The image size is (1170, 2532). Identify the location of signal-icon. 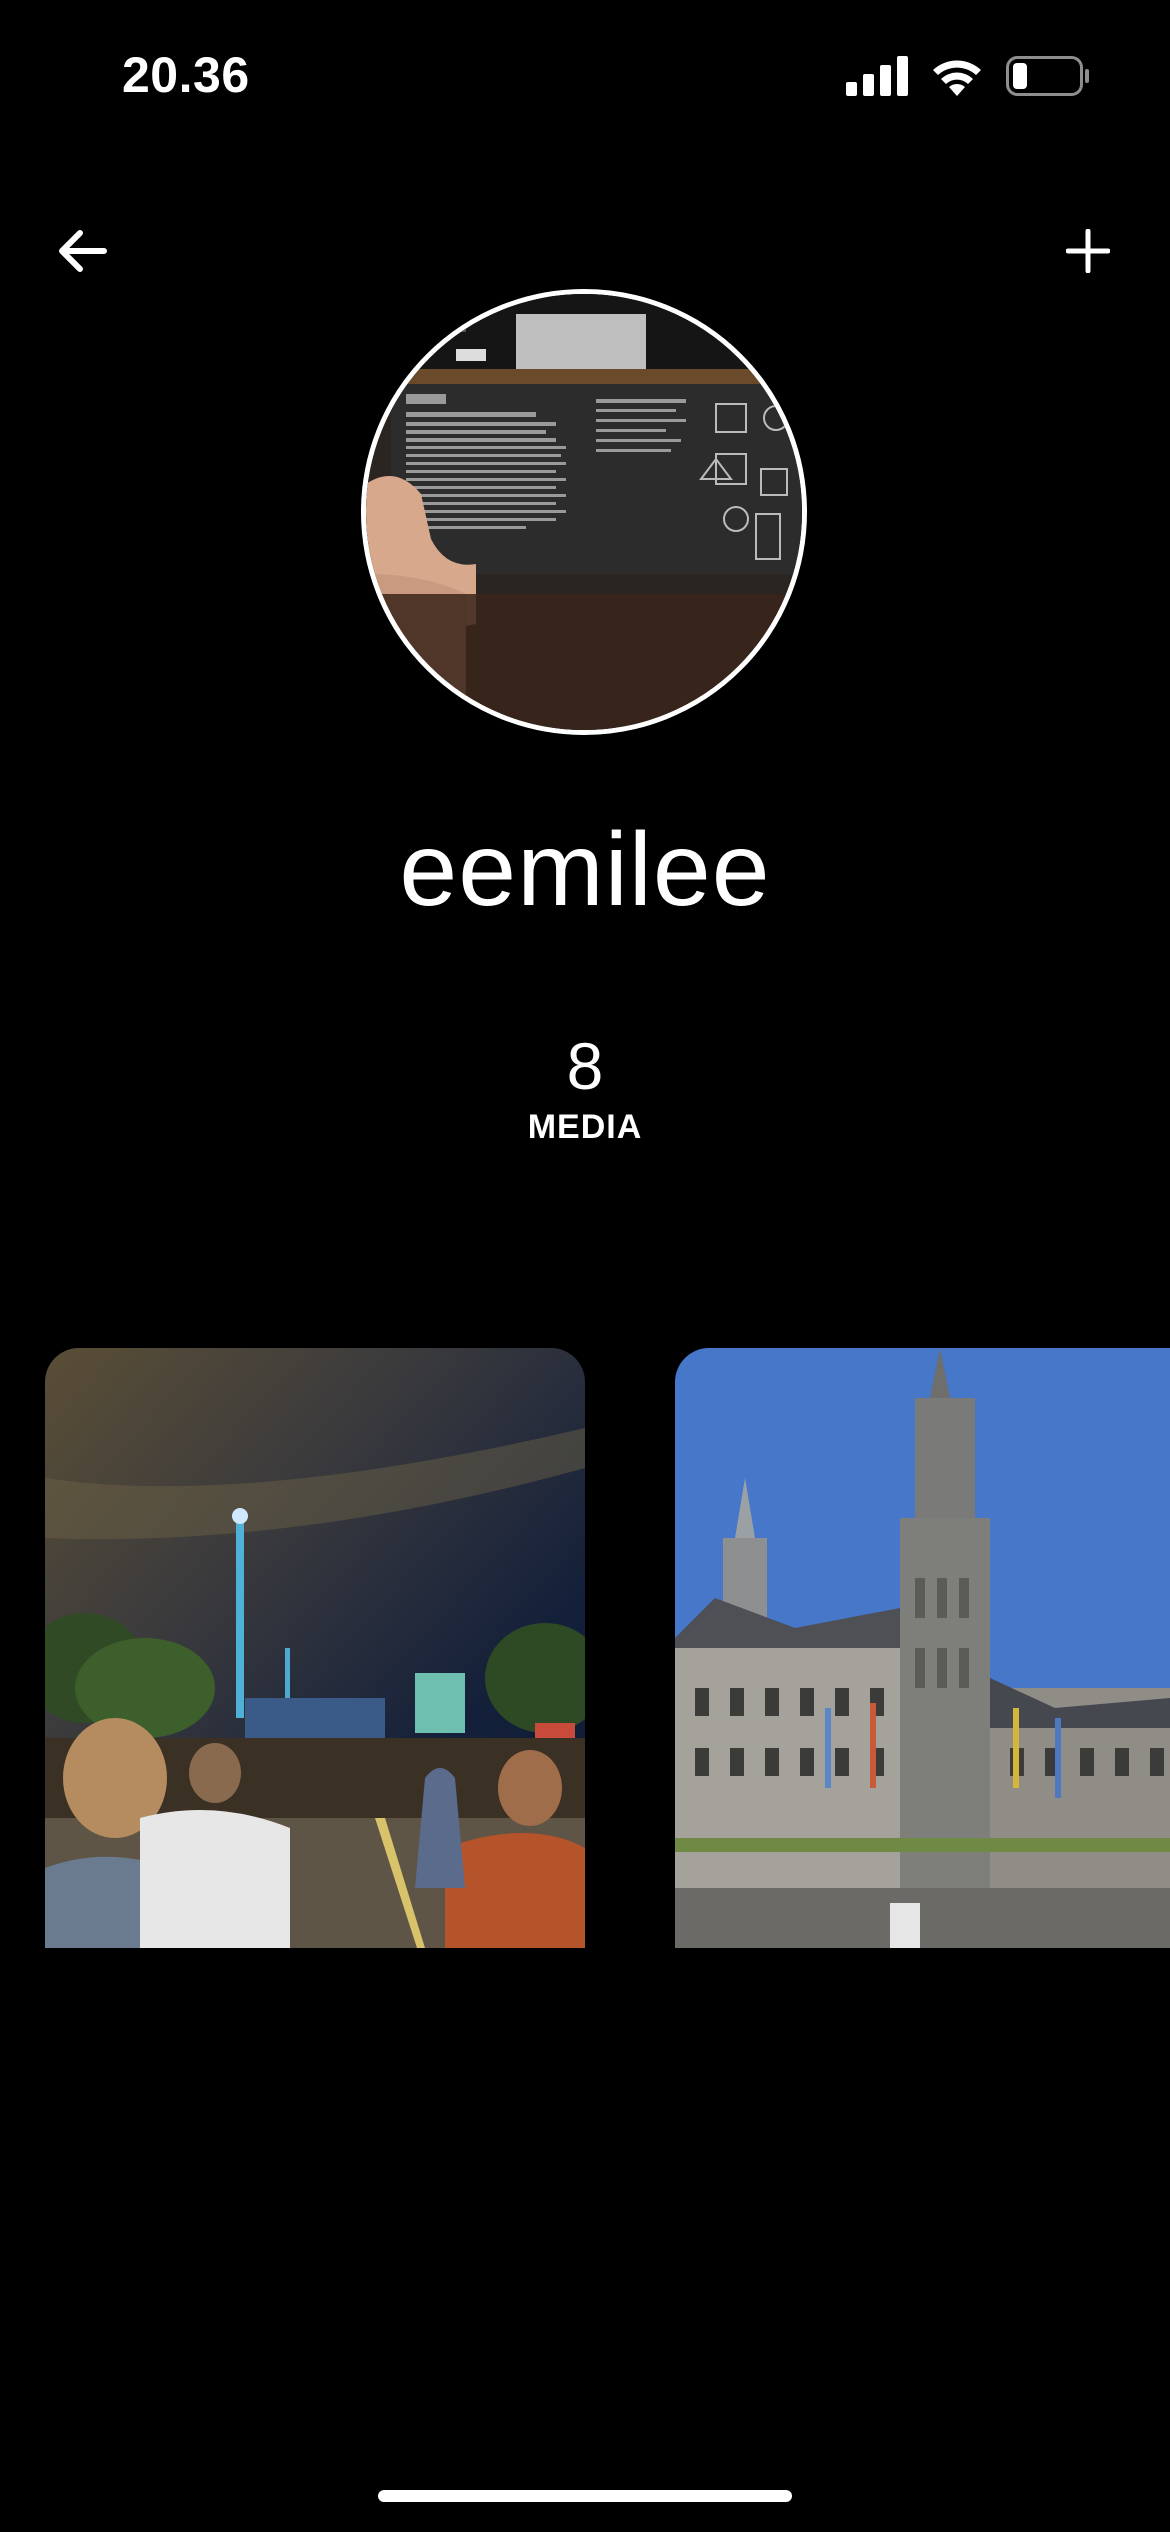
(877, 76).